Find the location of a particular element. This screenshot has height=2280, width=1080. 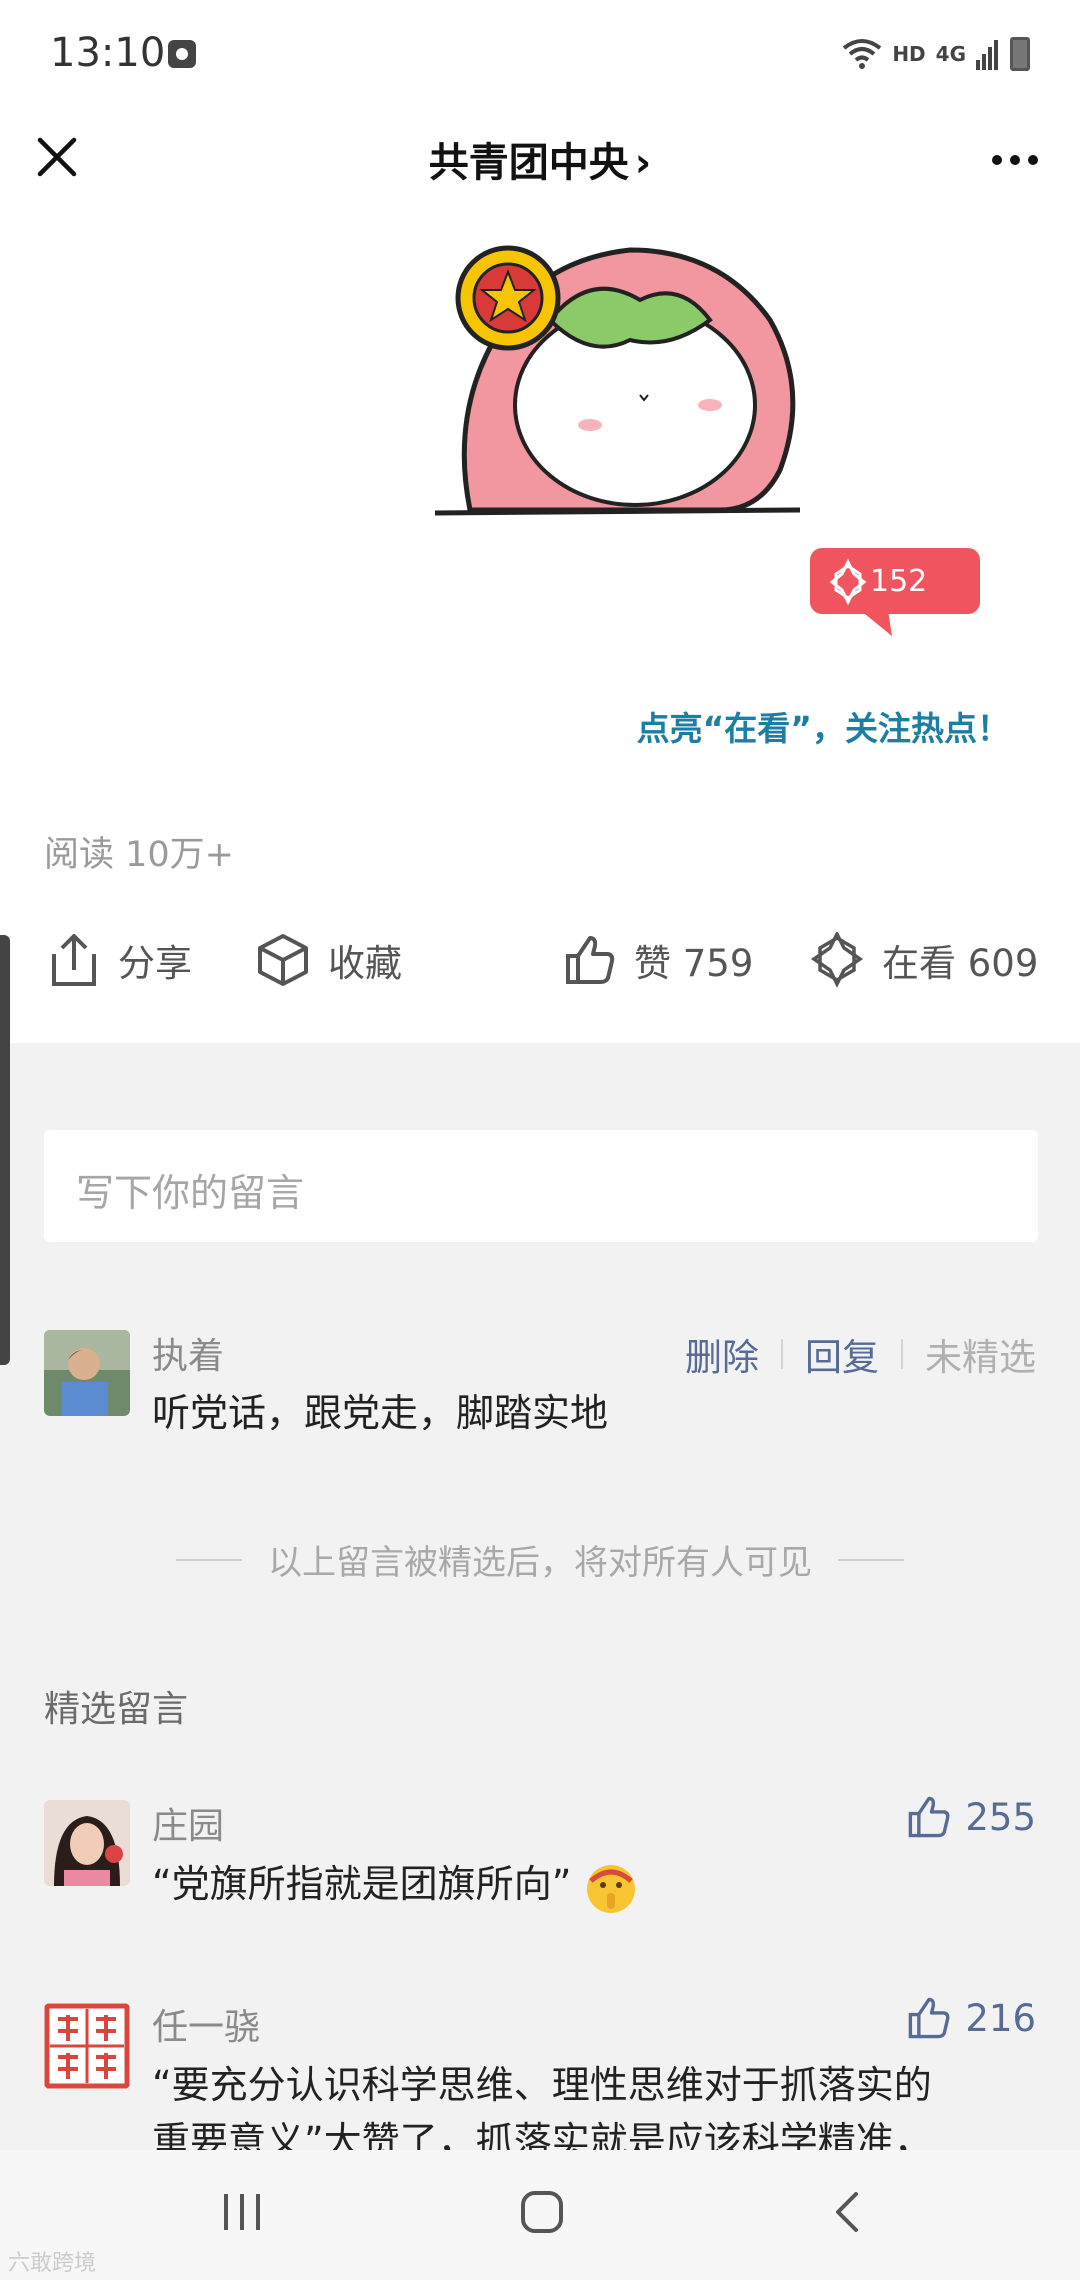

watching-badge: 152 is located at coordinates (895, 592).